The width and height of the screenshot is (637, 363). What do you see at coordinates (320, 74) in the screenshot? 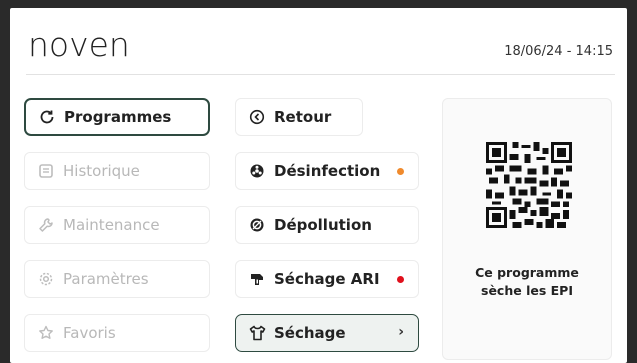
I see `header-divider` at bounding box center [320, 74].